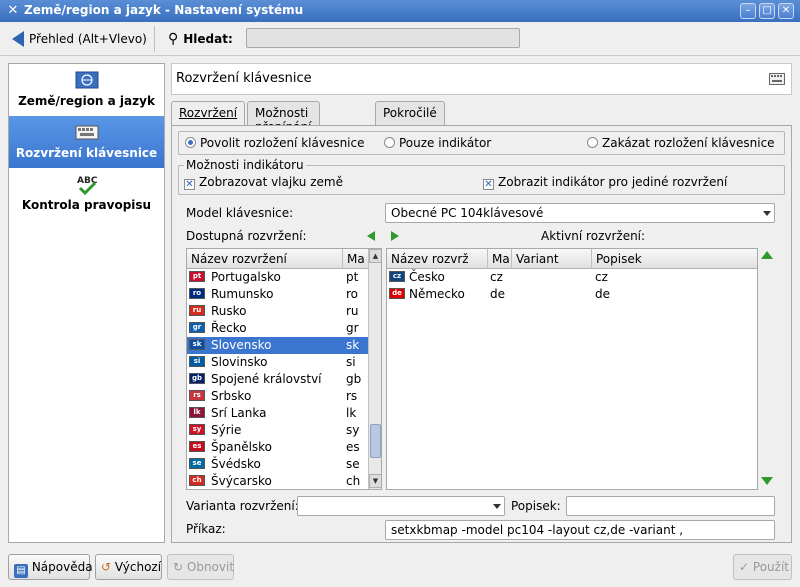  What do you see at coordinates (106, 567) in the screenshot?
I see `defaults-icon: ↺` at bounding box center [106, 567].